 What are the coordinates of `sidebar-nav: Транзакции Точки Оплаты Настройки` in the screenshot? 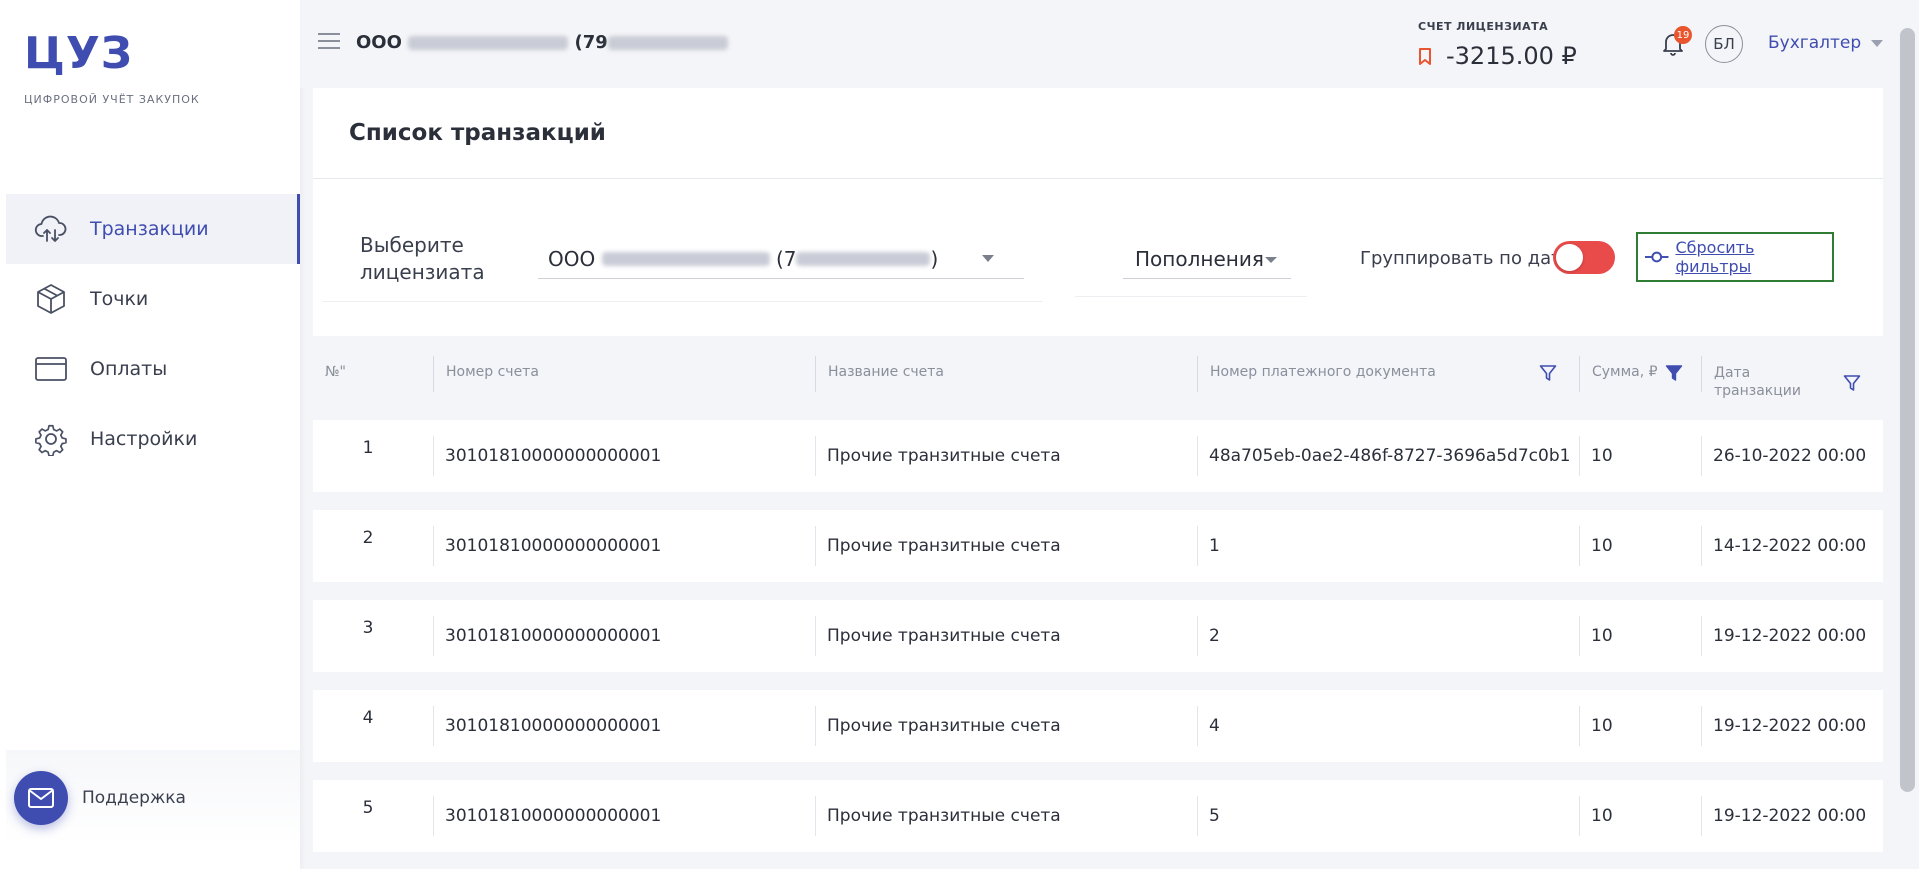 It's located at (153, 334).